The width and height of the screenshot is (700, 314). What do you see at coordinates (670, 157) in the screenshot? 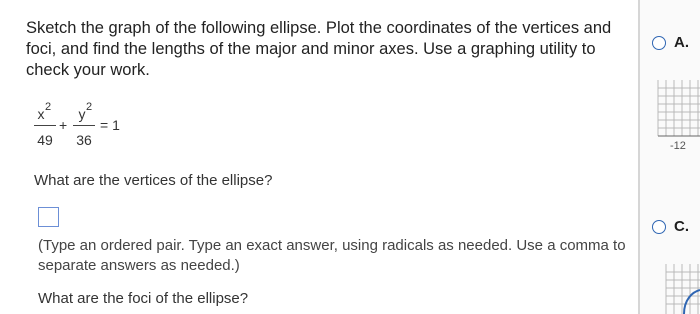
I see `answer-options-panel: A. -12 C.` at bounding box center [670, 157].